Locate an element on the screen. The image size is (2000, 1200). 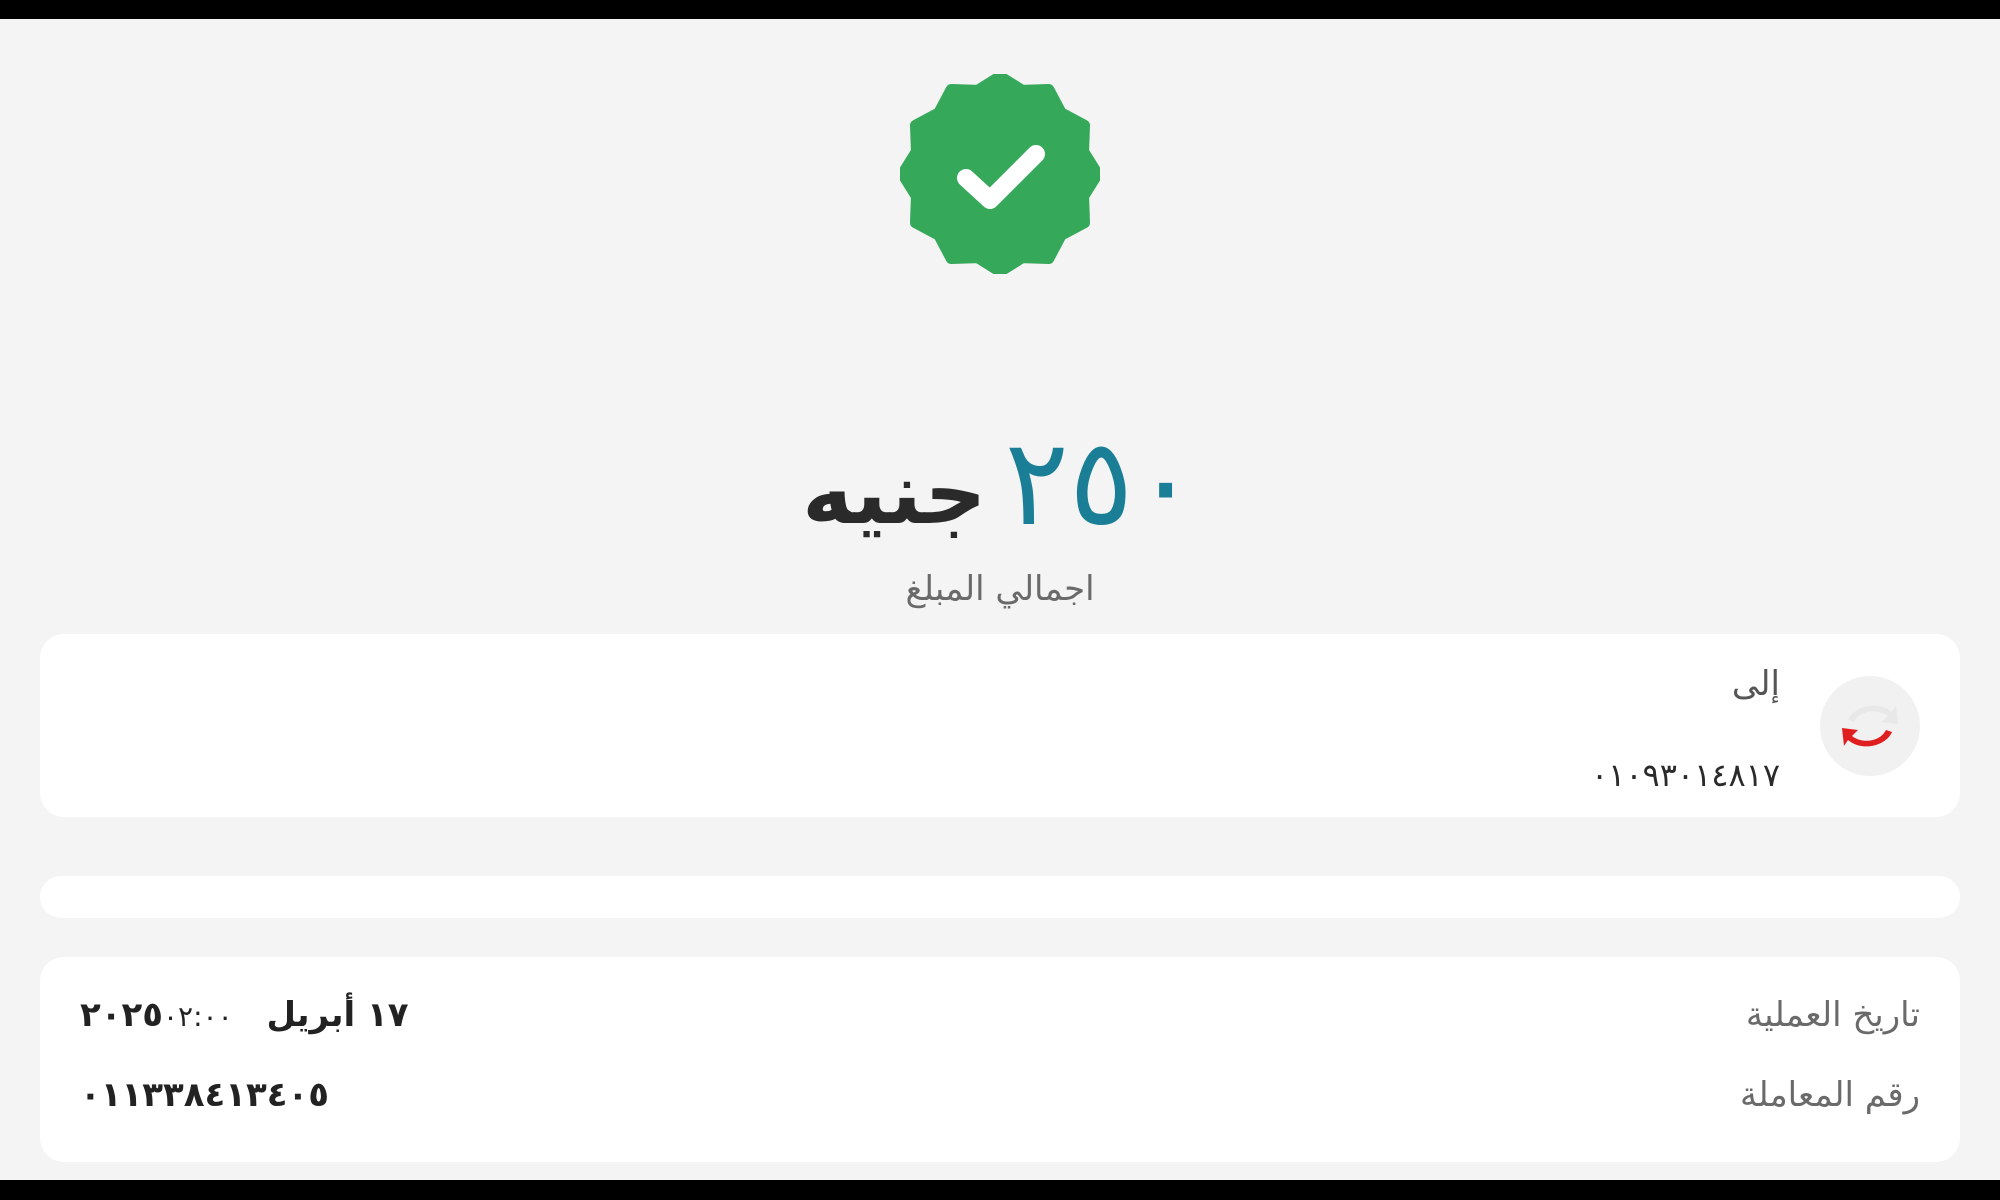
amount-display: ٢٥٠ جنيه is located at coordinates (1000, 483).